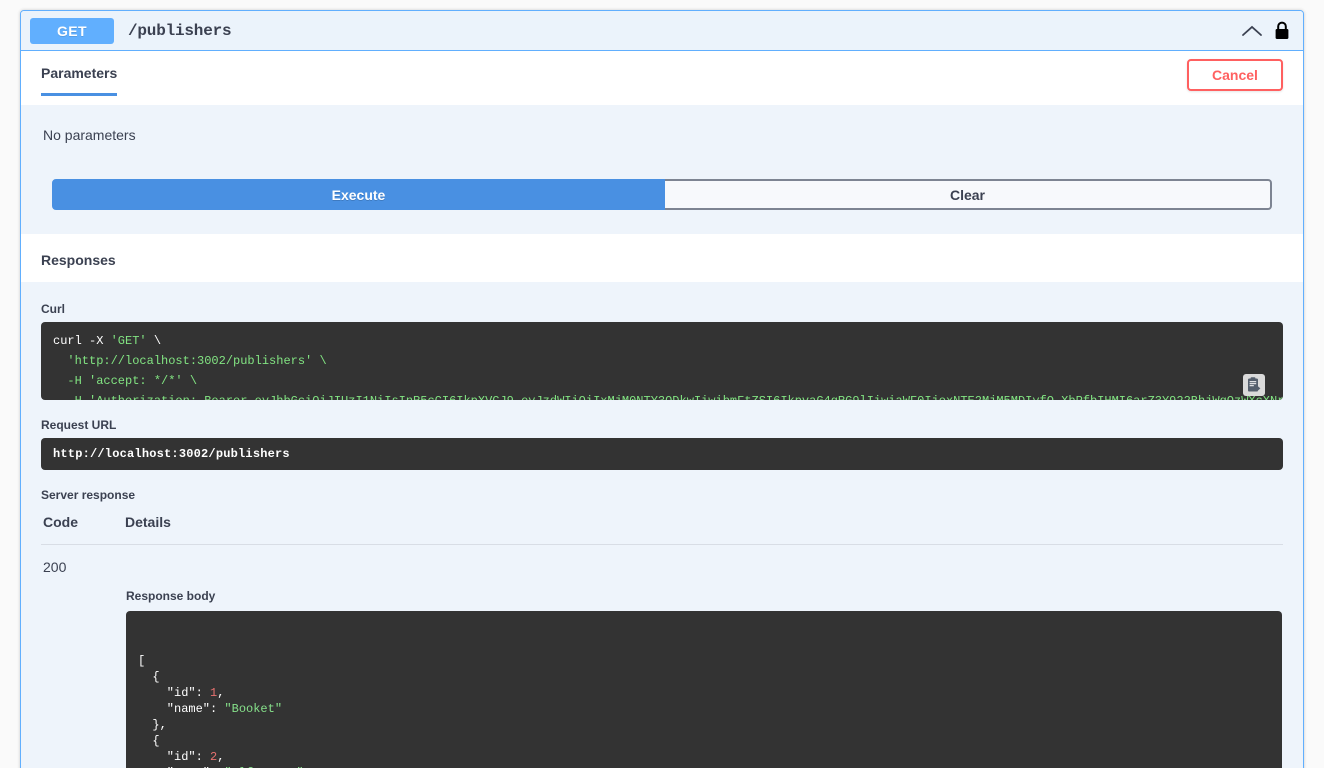 Image resolution: width=1324 pixels, height=768 pixels. What do you see at coordinates (1254, 385) in the screenshot?
I see `copy-to-clipboard-icon` at bounding box center [1254, 385].